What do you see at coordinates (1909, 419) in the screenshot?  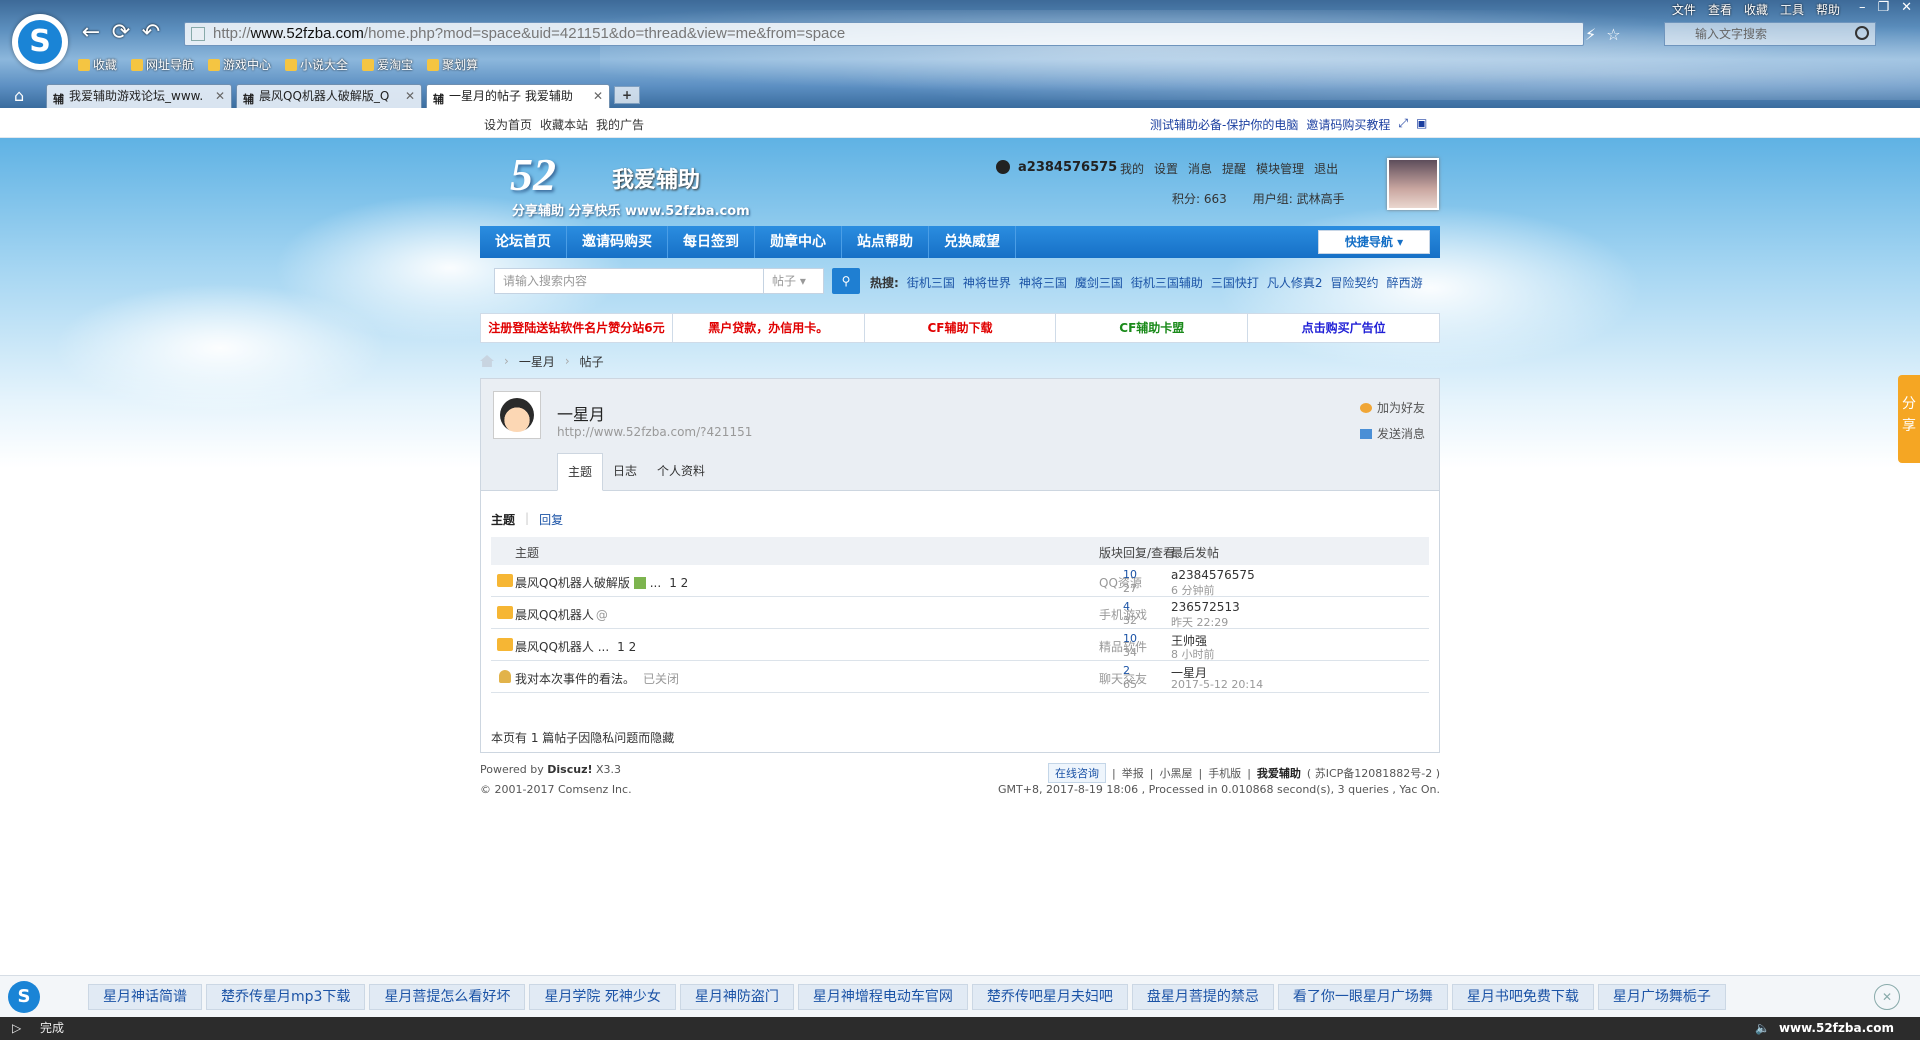 I see `share-button: 分享` at bounding box center [1909, 419].